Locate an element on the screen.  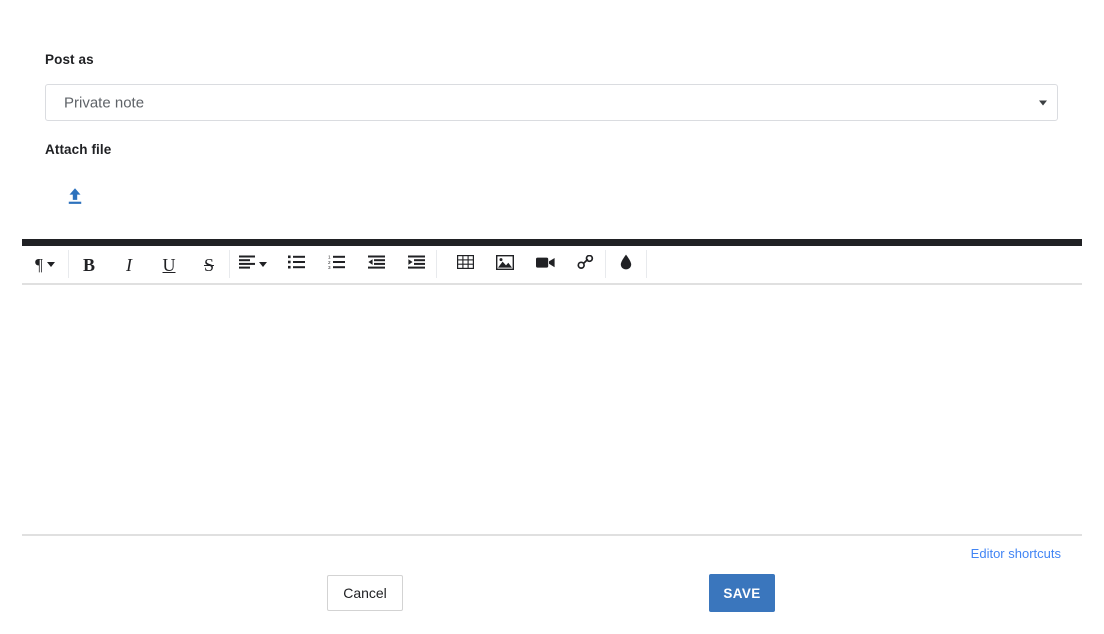
underline-icon: U is located at coordinates (169, 264).